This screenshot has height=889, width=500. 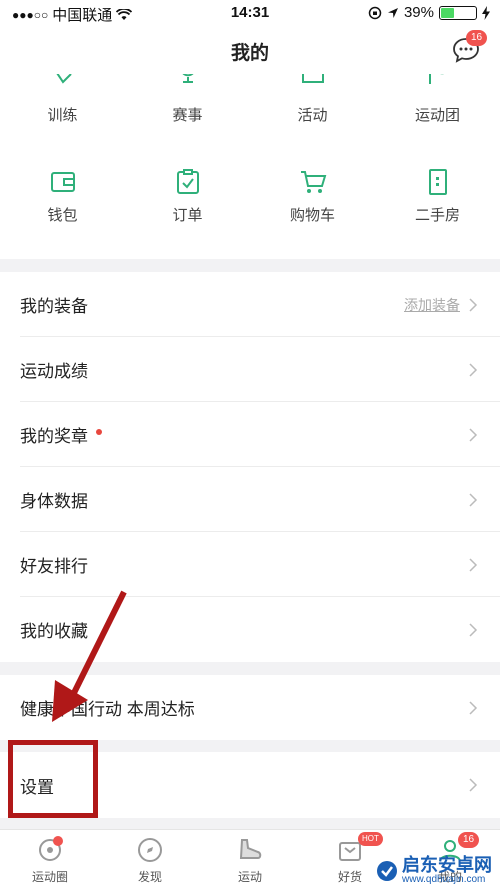 What do you see at coordinates (437, 99) in the screenshot?
I see `grid-item-sports-team: 运动团` at bounding box center [437, 99].